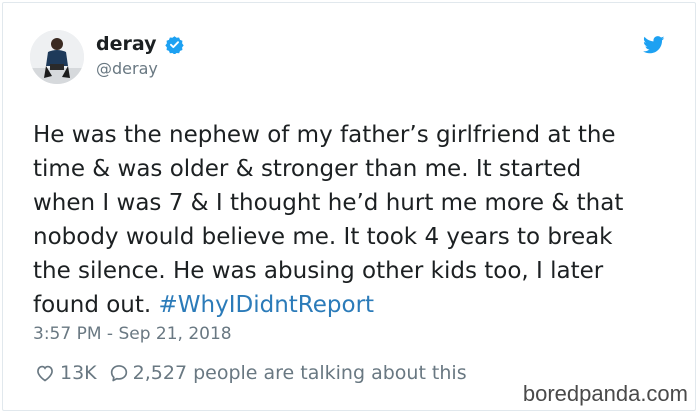  I want to click on heart-icon, so click(45, 373).